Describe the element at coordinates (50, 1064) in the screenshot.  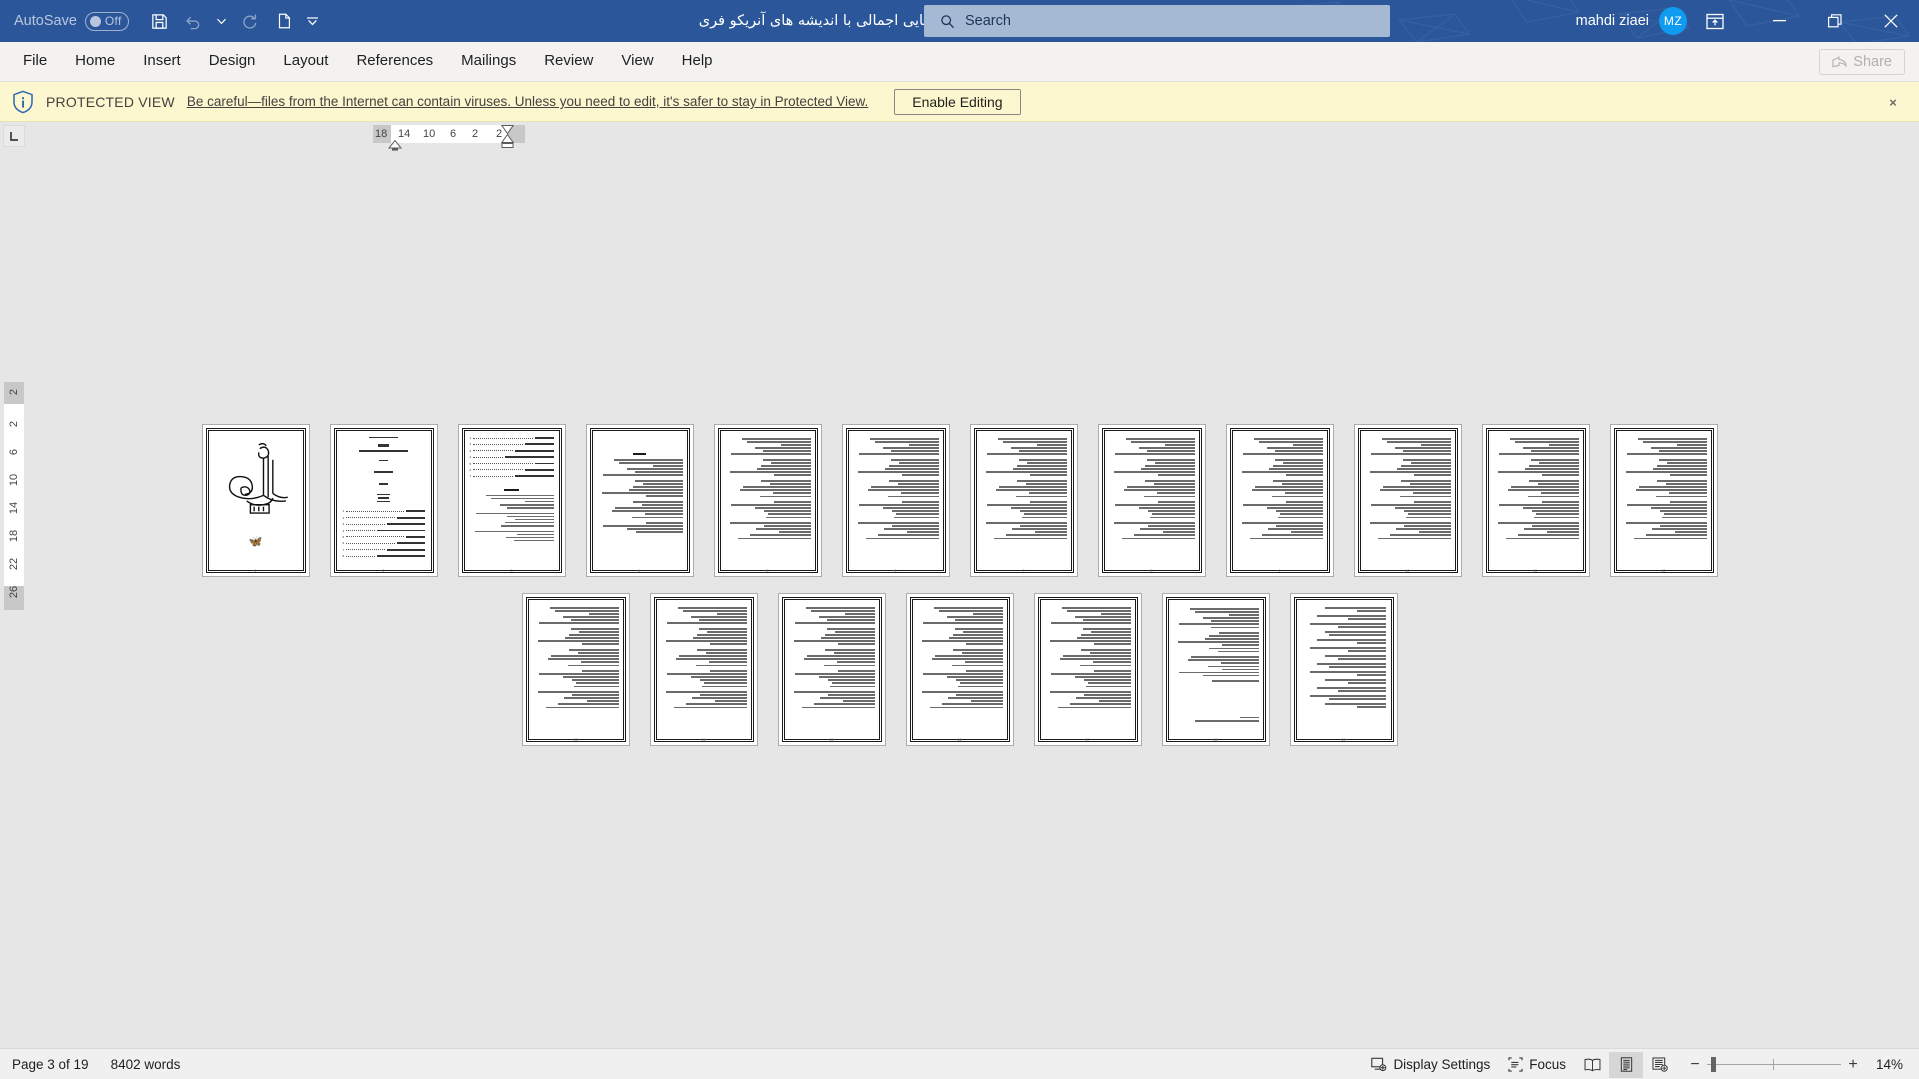
I see `page-indicator: Page 3 of 19` at that location.